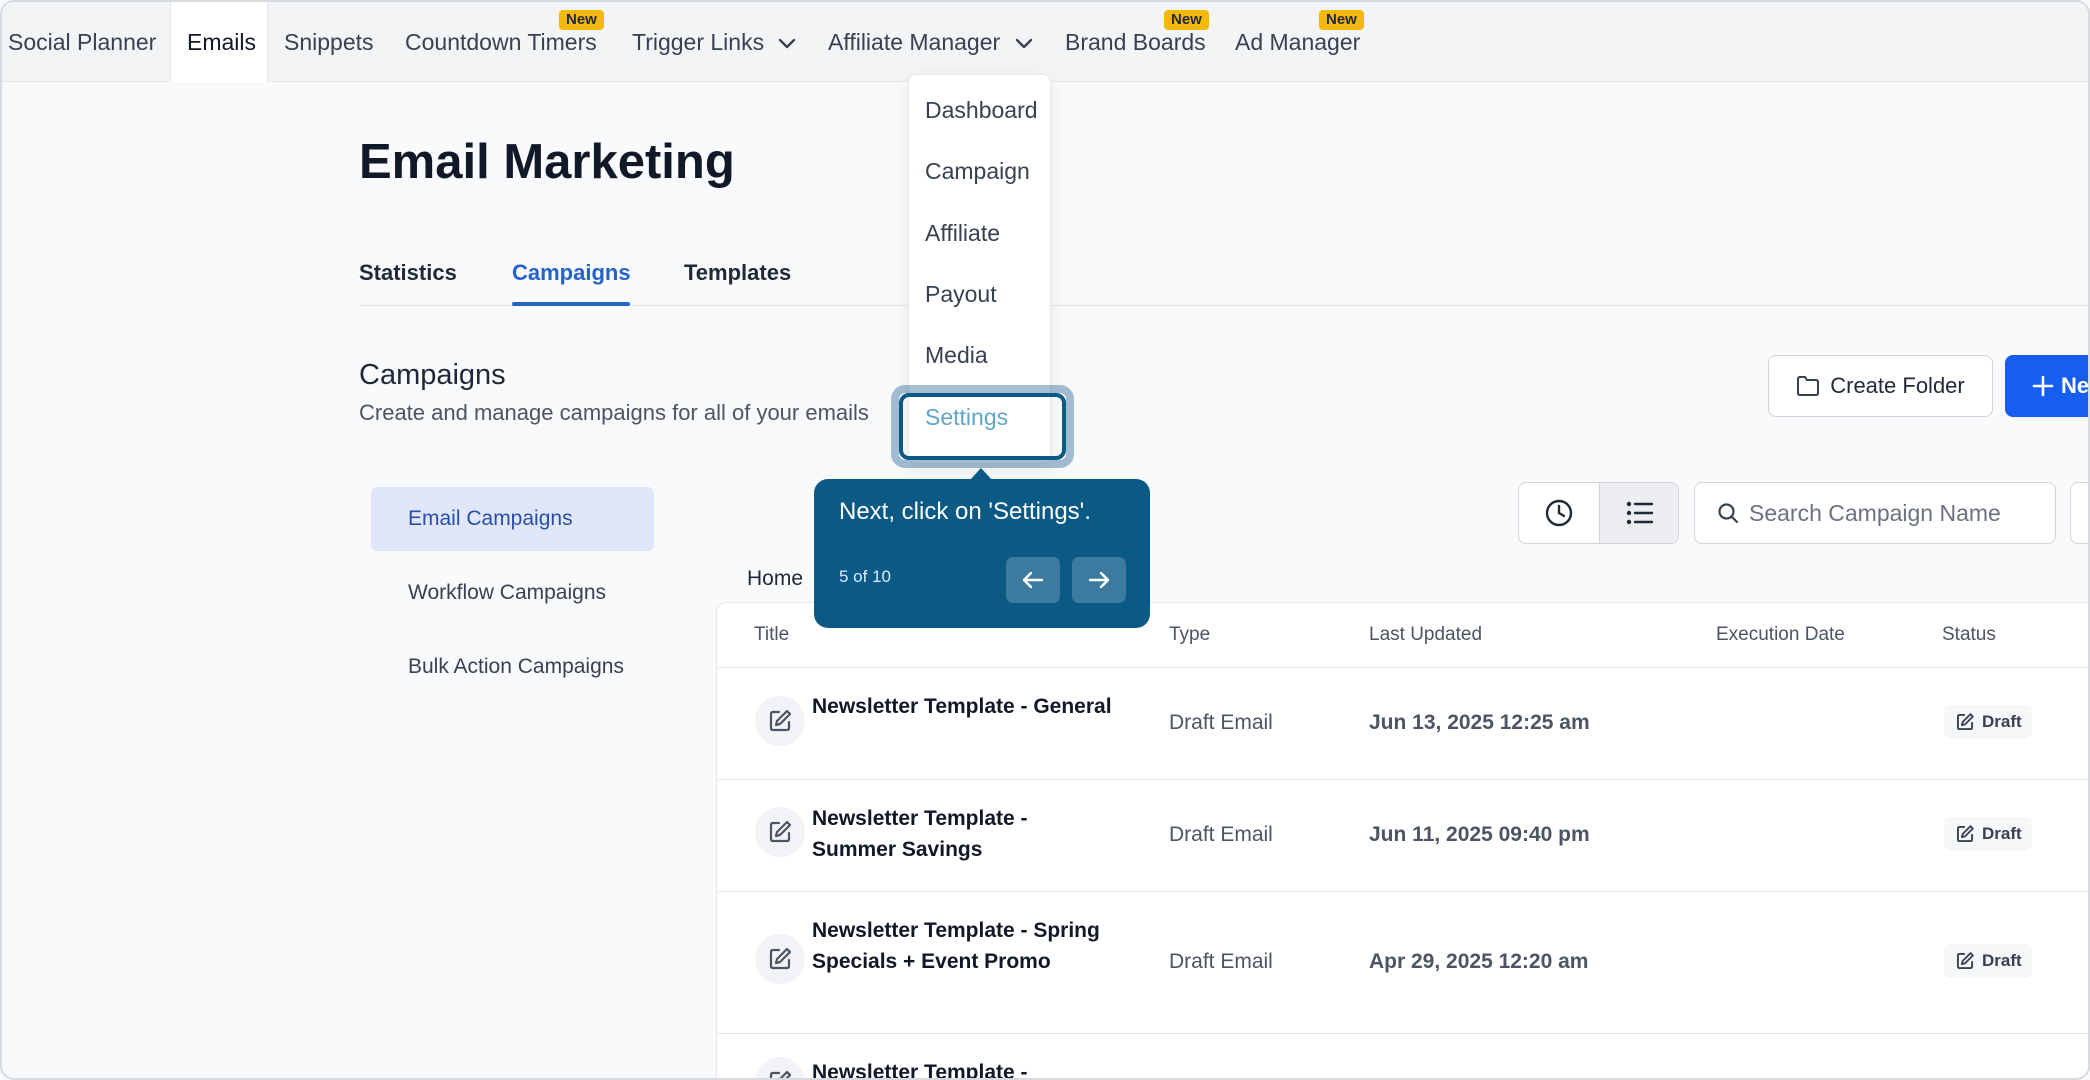 The image size is (2090, 1080). What do you see at coordinates (1479, 961) in the screenshot?
I see `campaign-last-updated: Apr 29, 2025 12:20 am` at bounding box center [1479, 961].